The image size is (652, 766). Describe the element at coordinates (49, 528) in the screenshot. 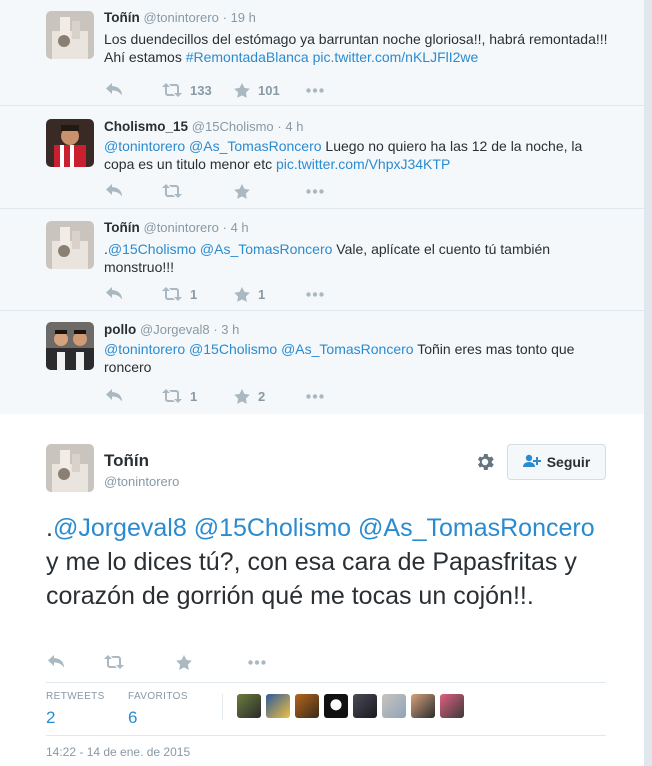

I see `text-segment: .` at that location.